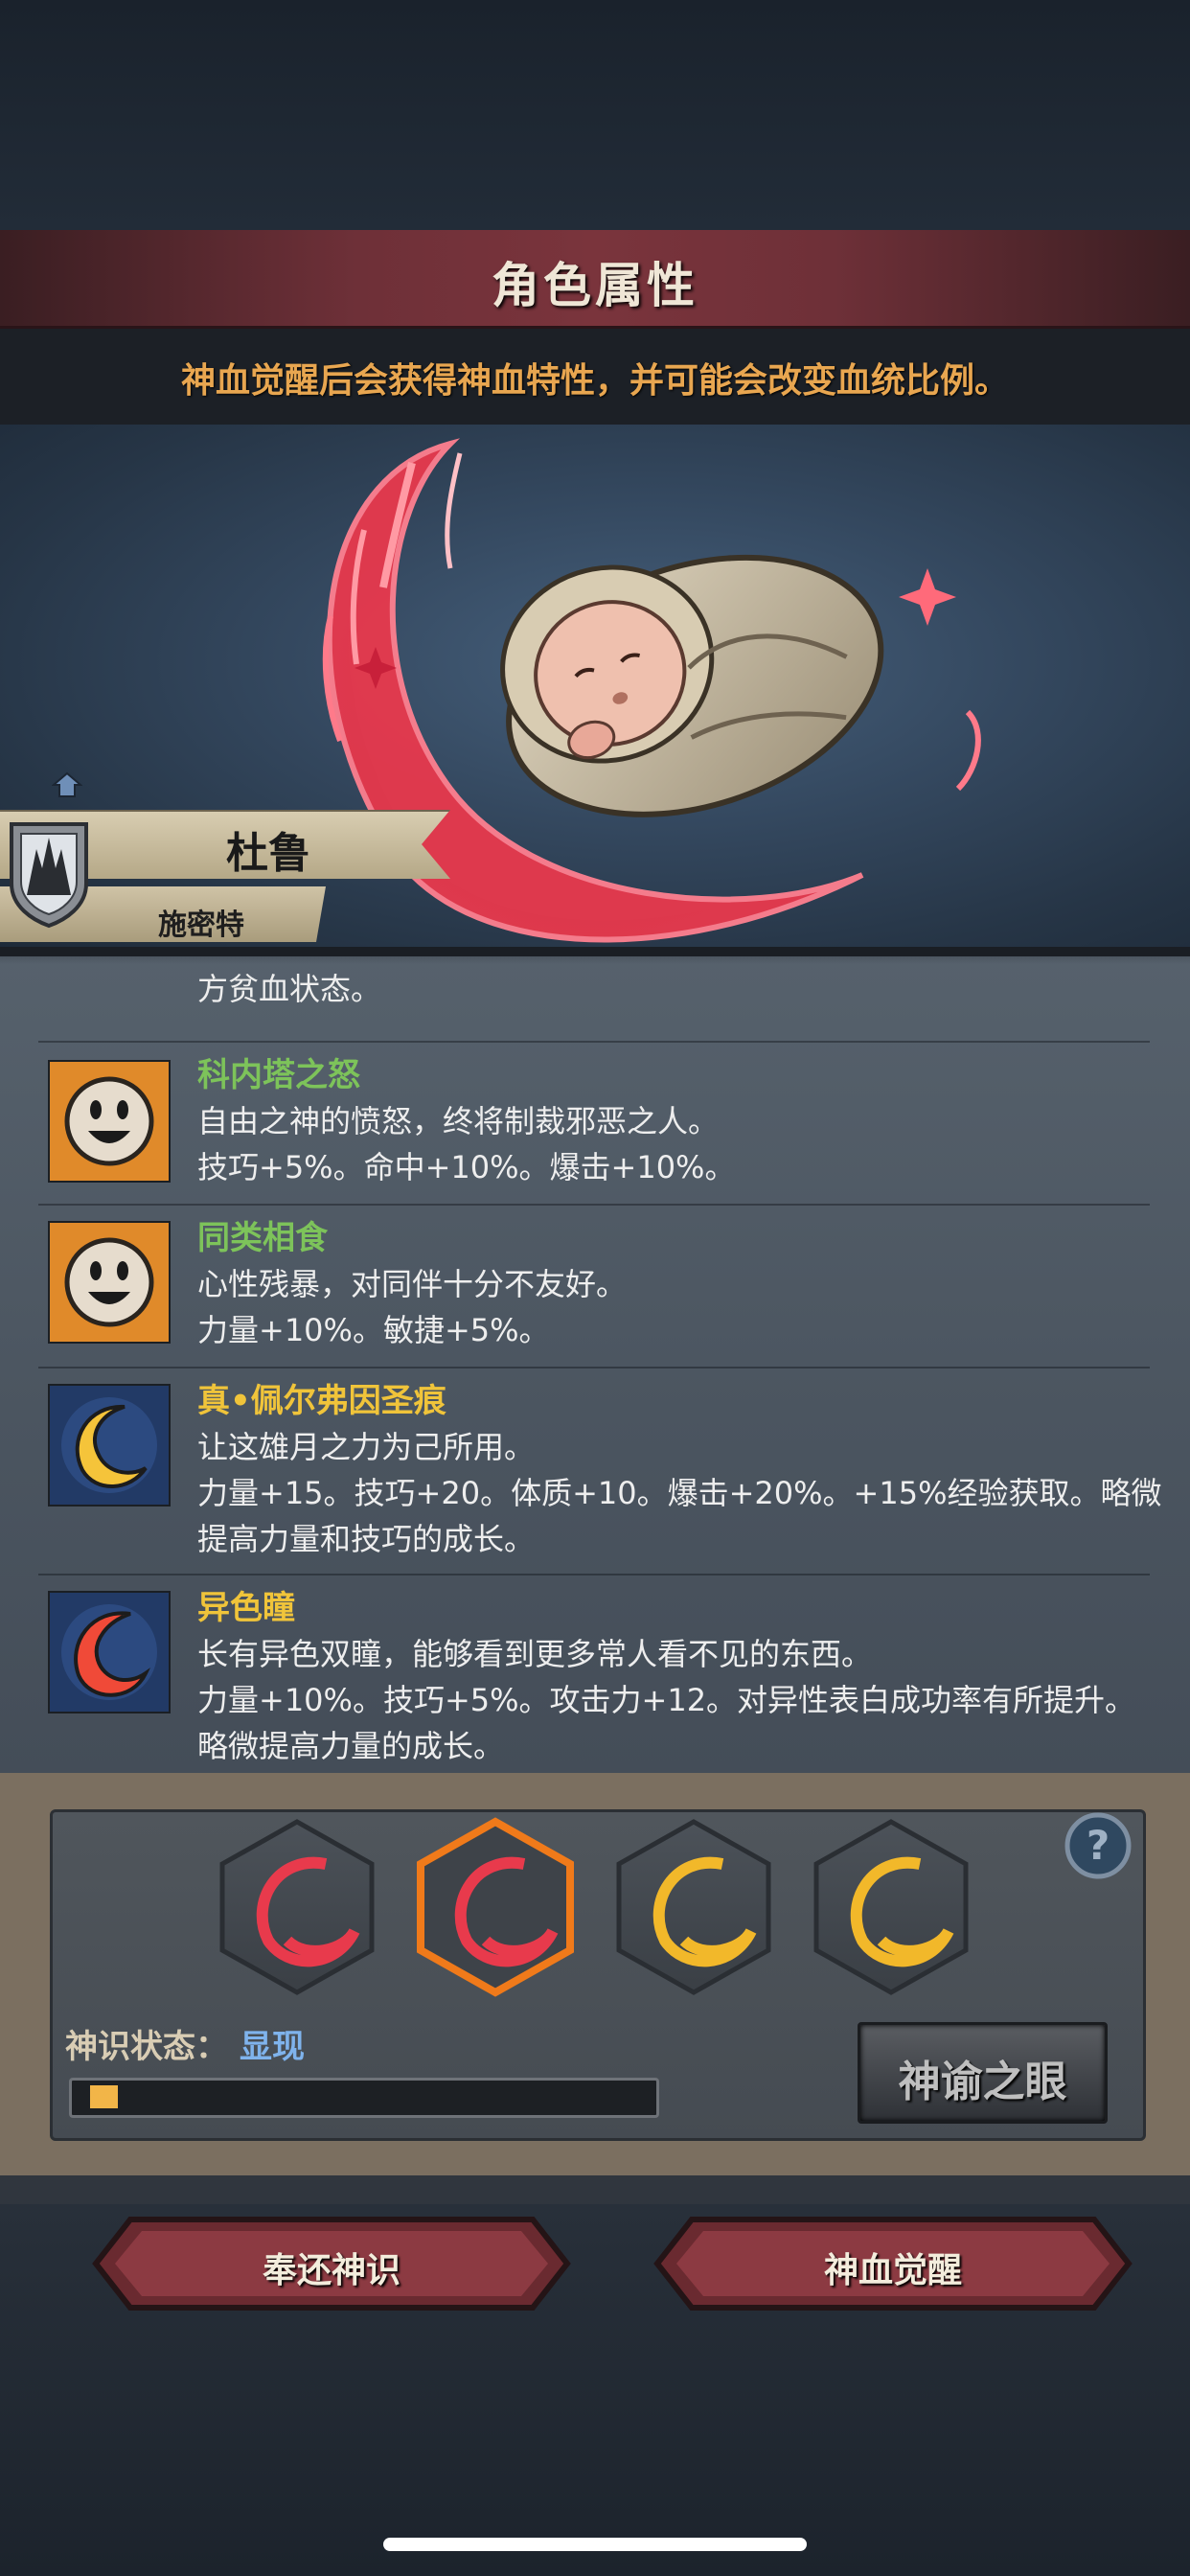  I want to click on top-background, so click(595, 115).